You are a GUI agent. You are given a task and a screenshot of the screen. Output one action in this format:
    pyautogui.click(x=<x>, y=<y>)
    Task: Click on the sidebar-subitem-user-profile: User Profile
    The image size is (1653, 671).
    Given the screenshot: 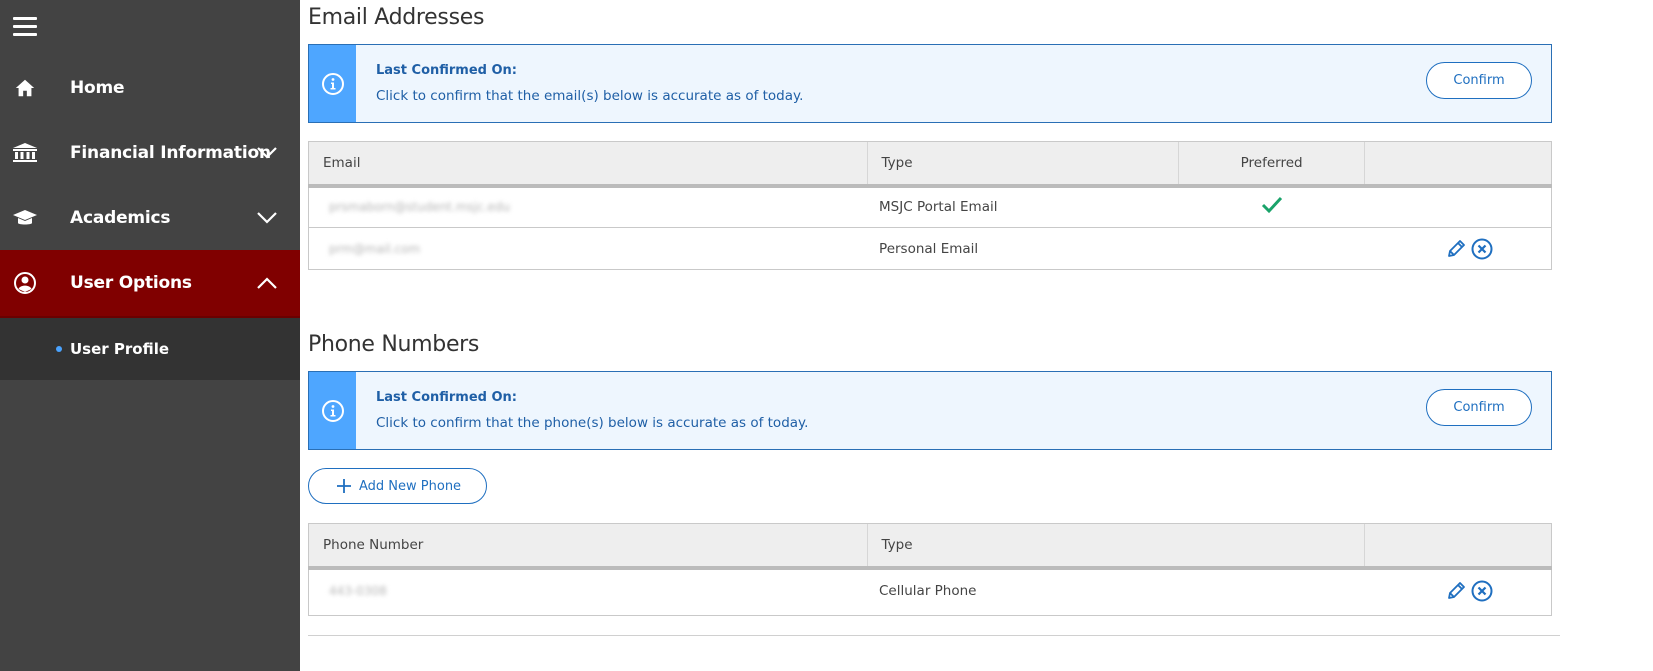 What is the action you would take?
    pyautogui.click(x=112, y=349)
    